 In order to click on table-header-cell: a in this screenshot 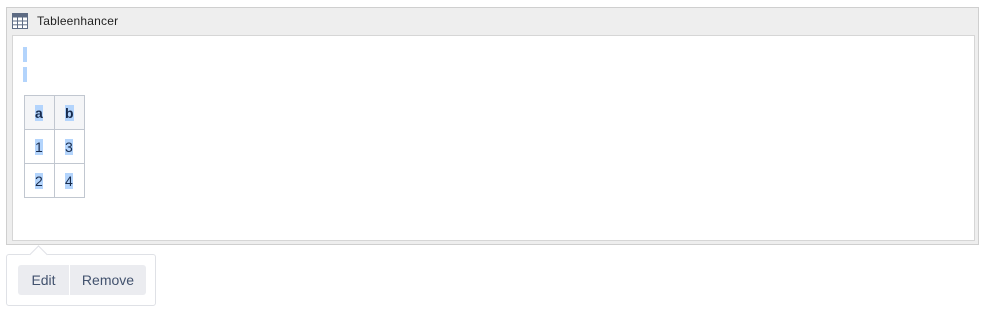, I will do `click(39, 112)`.